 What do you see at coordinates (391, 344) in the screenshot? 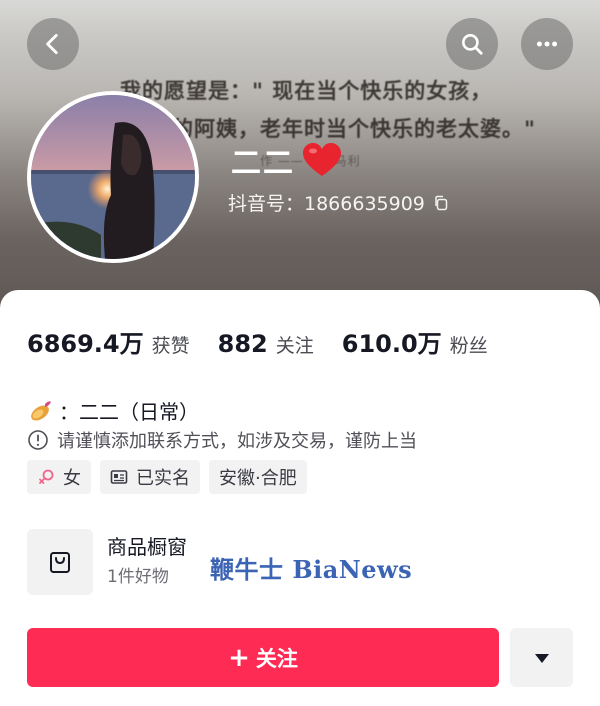
I see `stat-value: 610.0万` at bounding box center [391, 344].